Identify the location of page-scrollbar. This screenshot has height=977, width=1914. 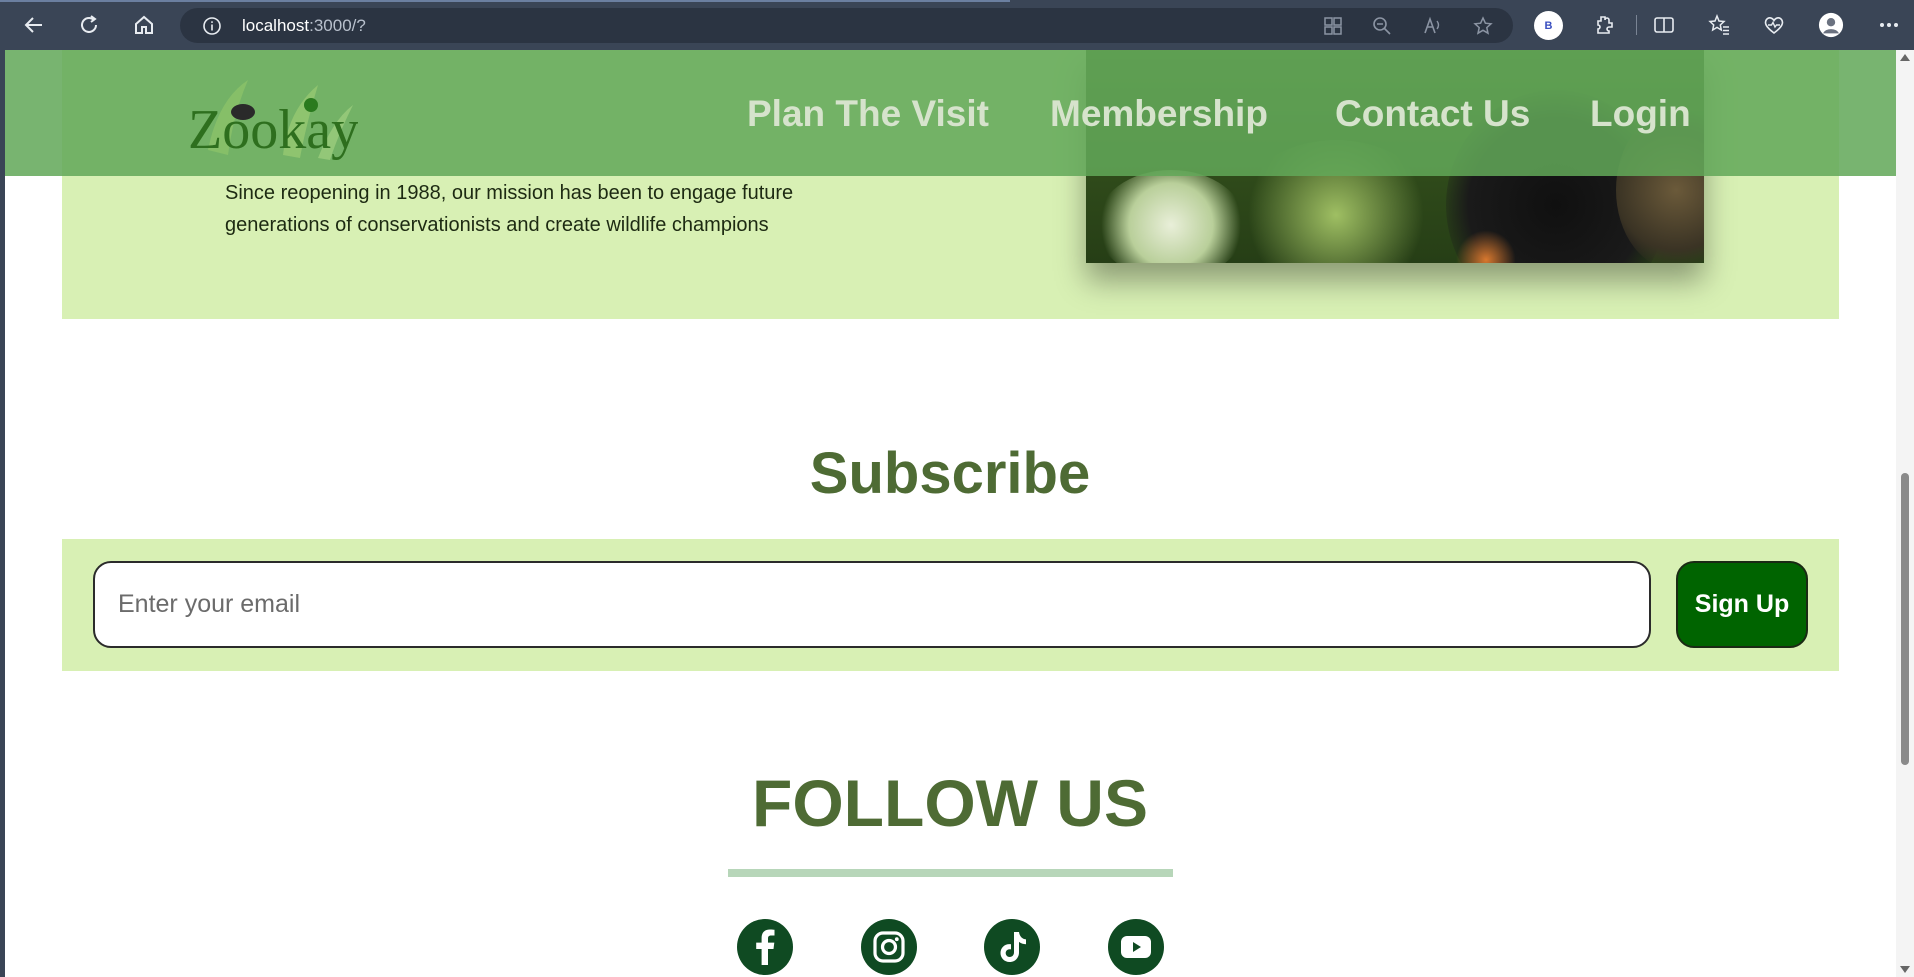
(1905, 513).